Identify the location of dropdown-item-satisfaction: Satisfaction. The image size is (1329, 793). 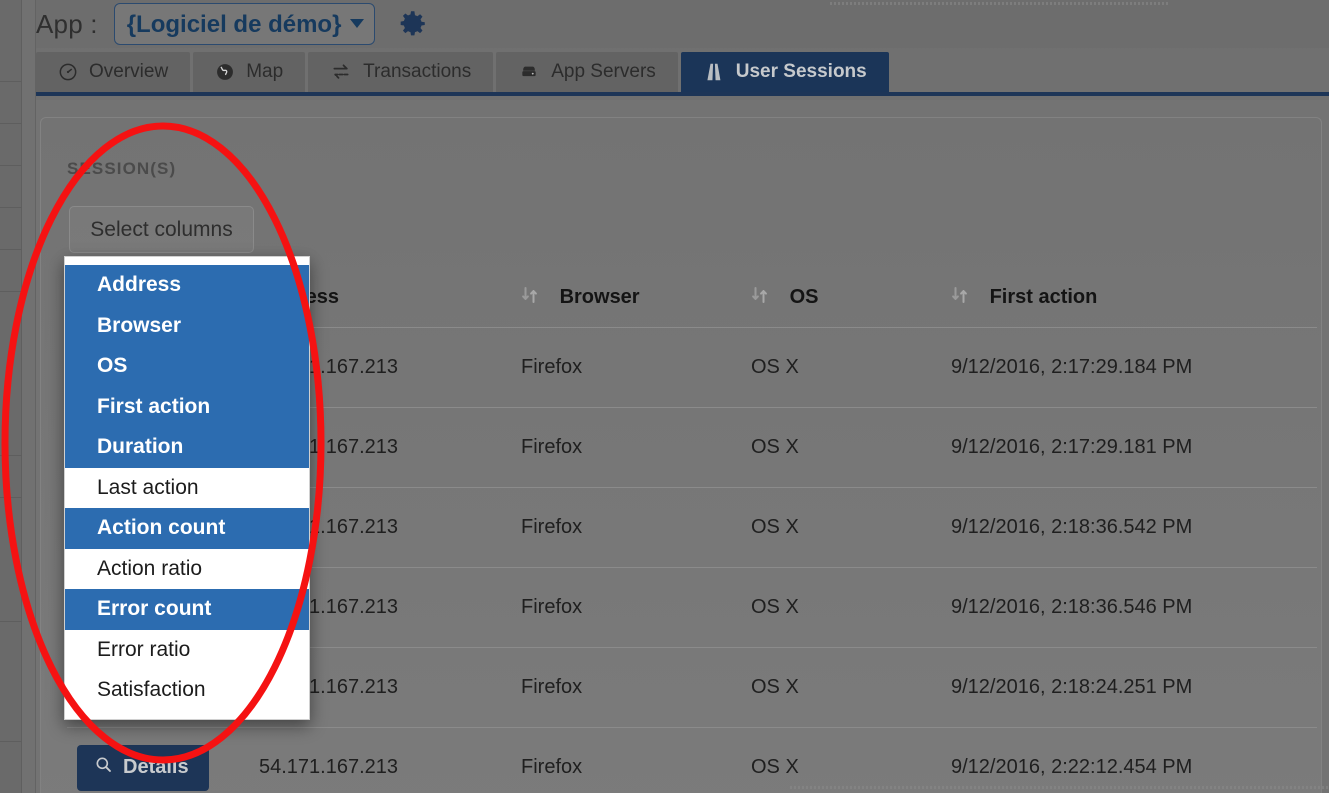
(187, 690).